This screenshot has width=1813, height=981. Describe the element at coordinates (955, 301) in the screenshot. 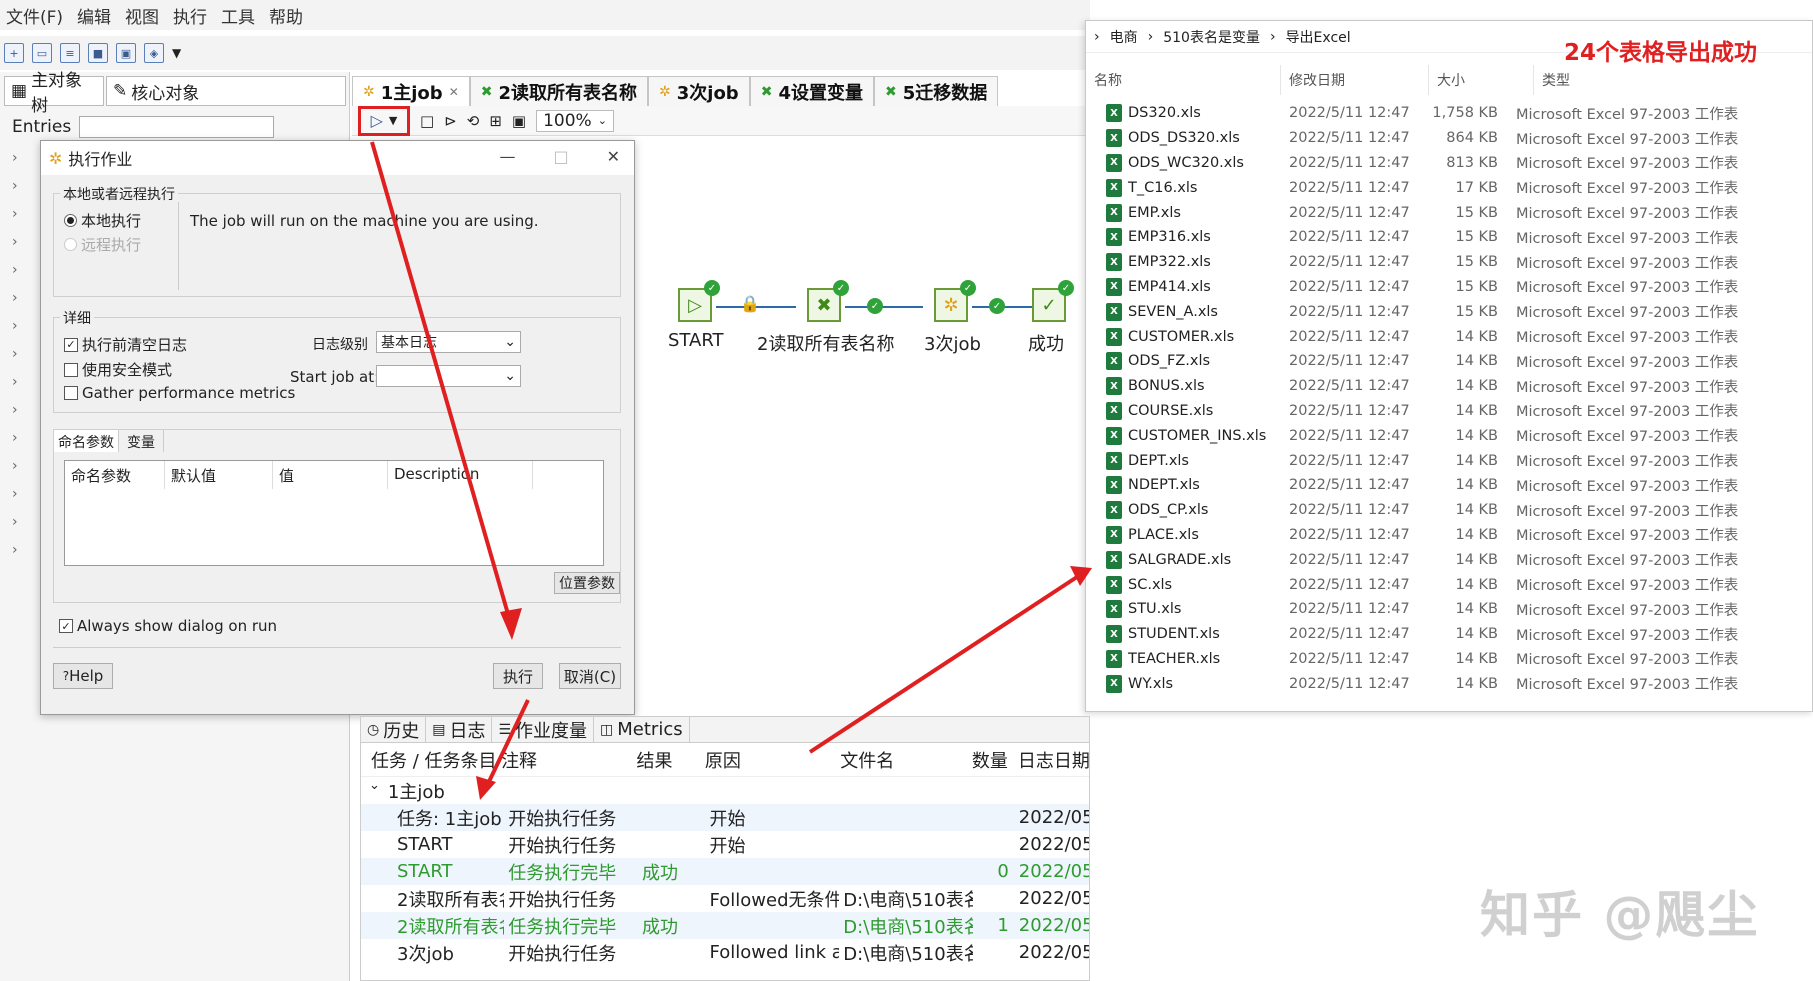

I see `node-sub-job: ✲ ✓` at that location.